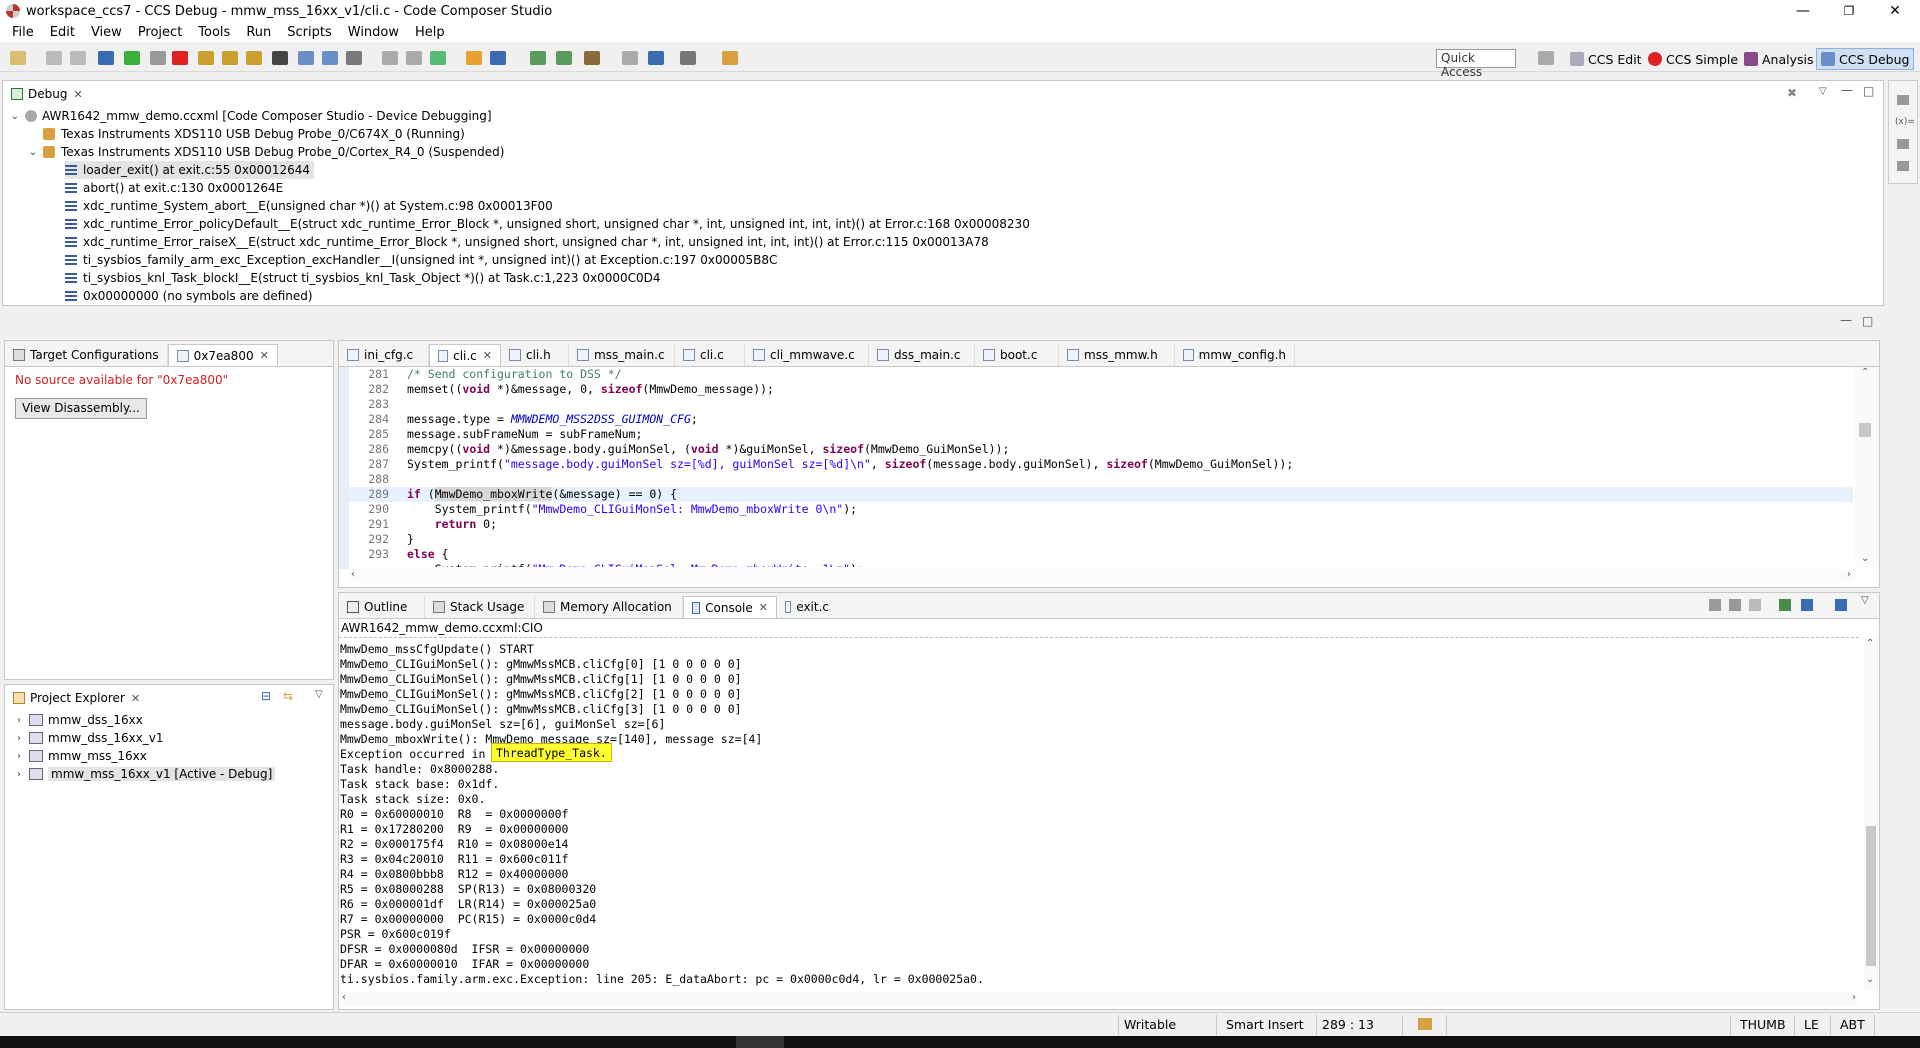 This screenshot has width=1920, height=1048. I want to click on build-icon, so click(474, 58).